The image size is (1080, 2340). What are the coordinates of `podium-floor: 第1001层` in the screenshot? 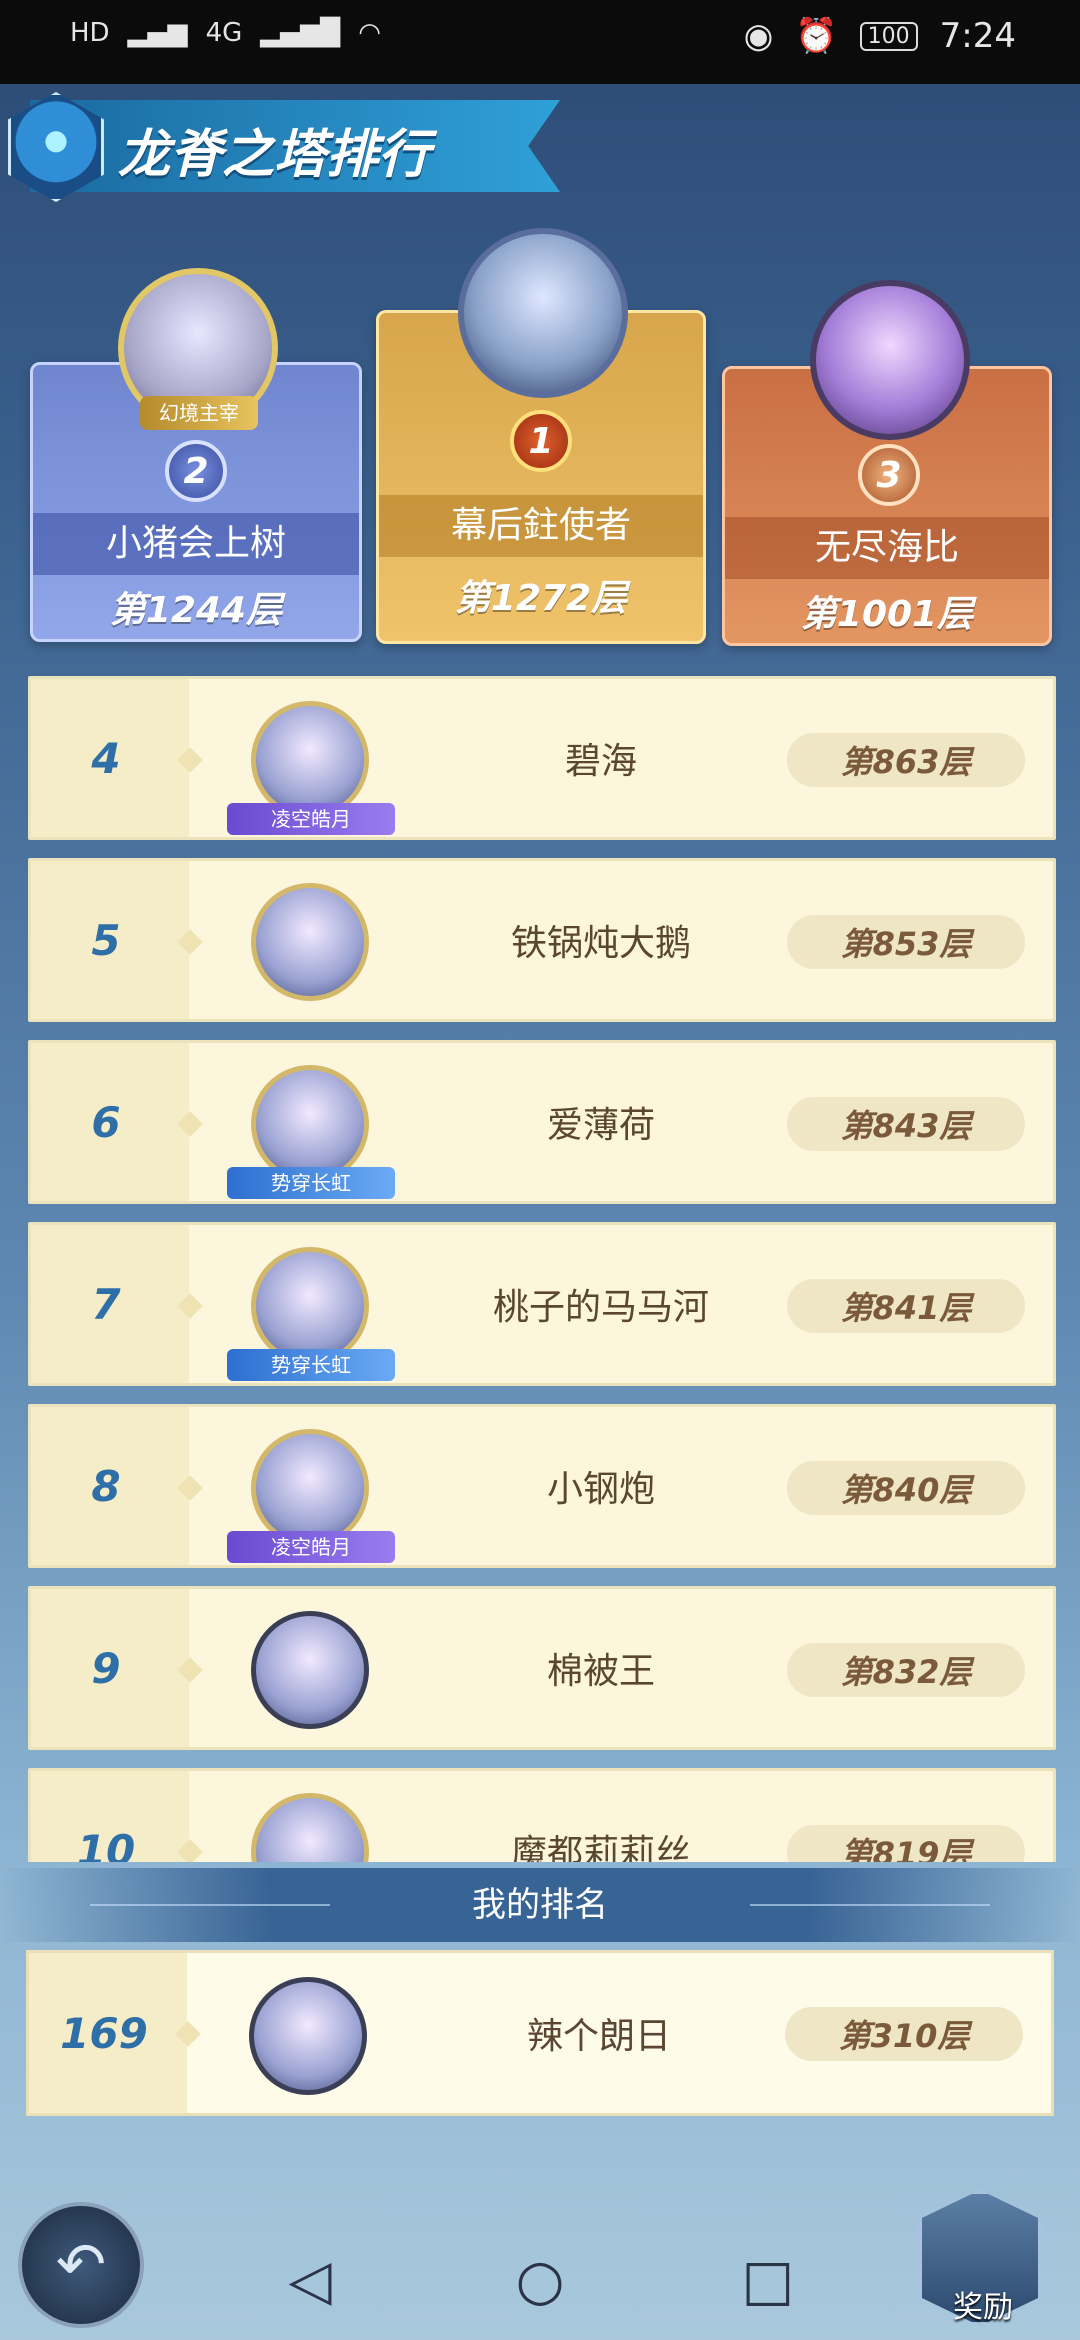 It's located at (887, 614).